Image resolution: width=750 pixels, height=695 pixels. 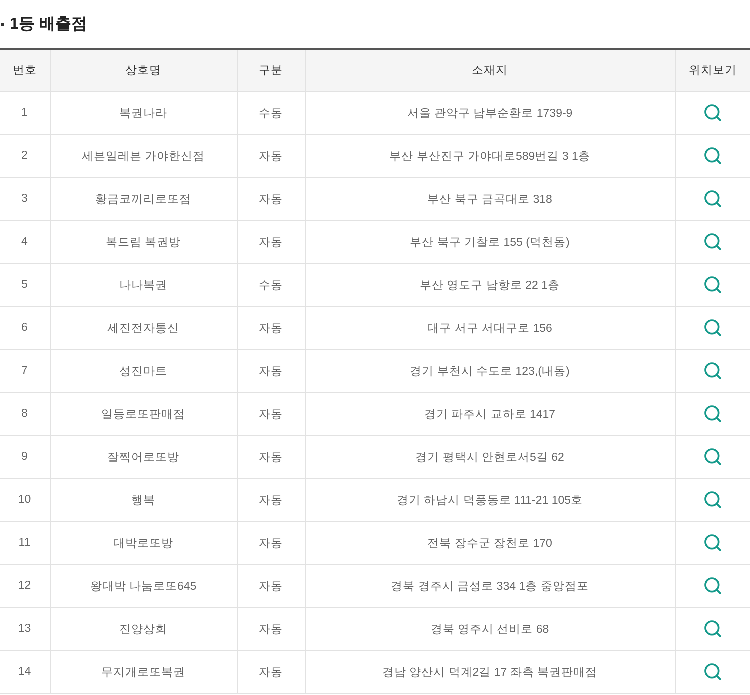 I want to click on column-header: 번호, so click(x=25, y=70).